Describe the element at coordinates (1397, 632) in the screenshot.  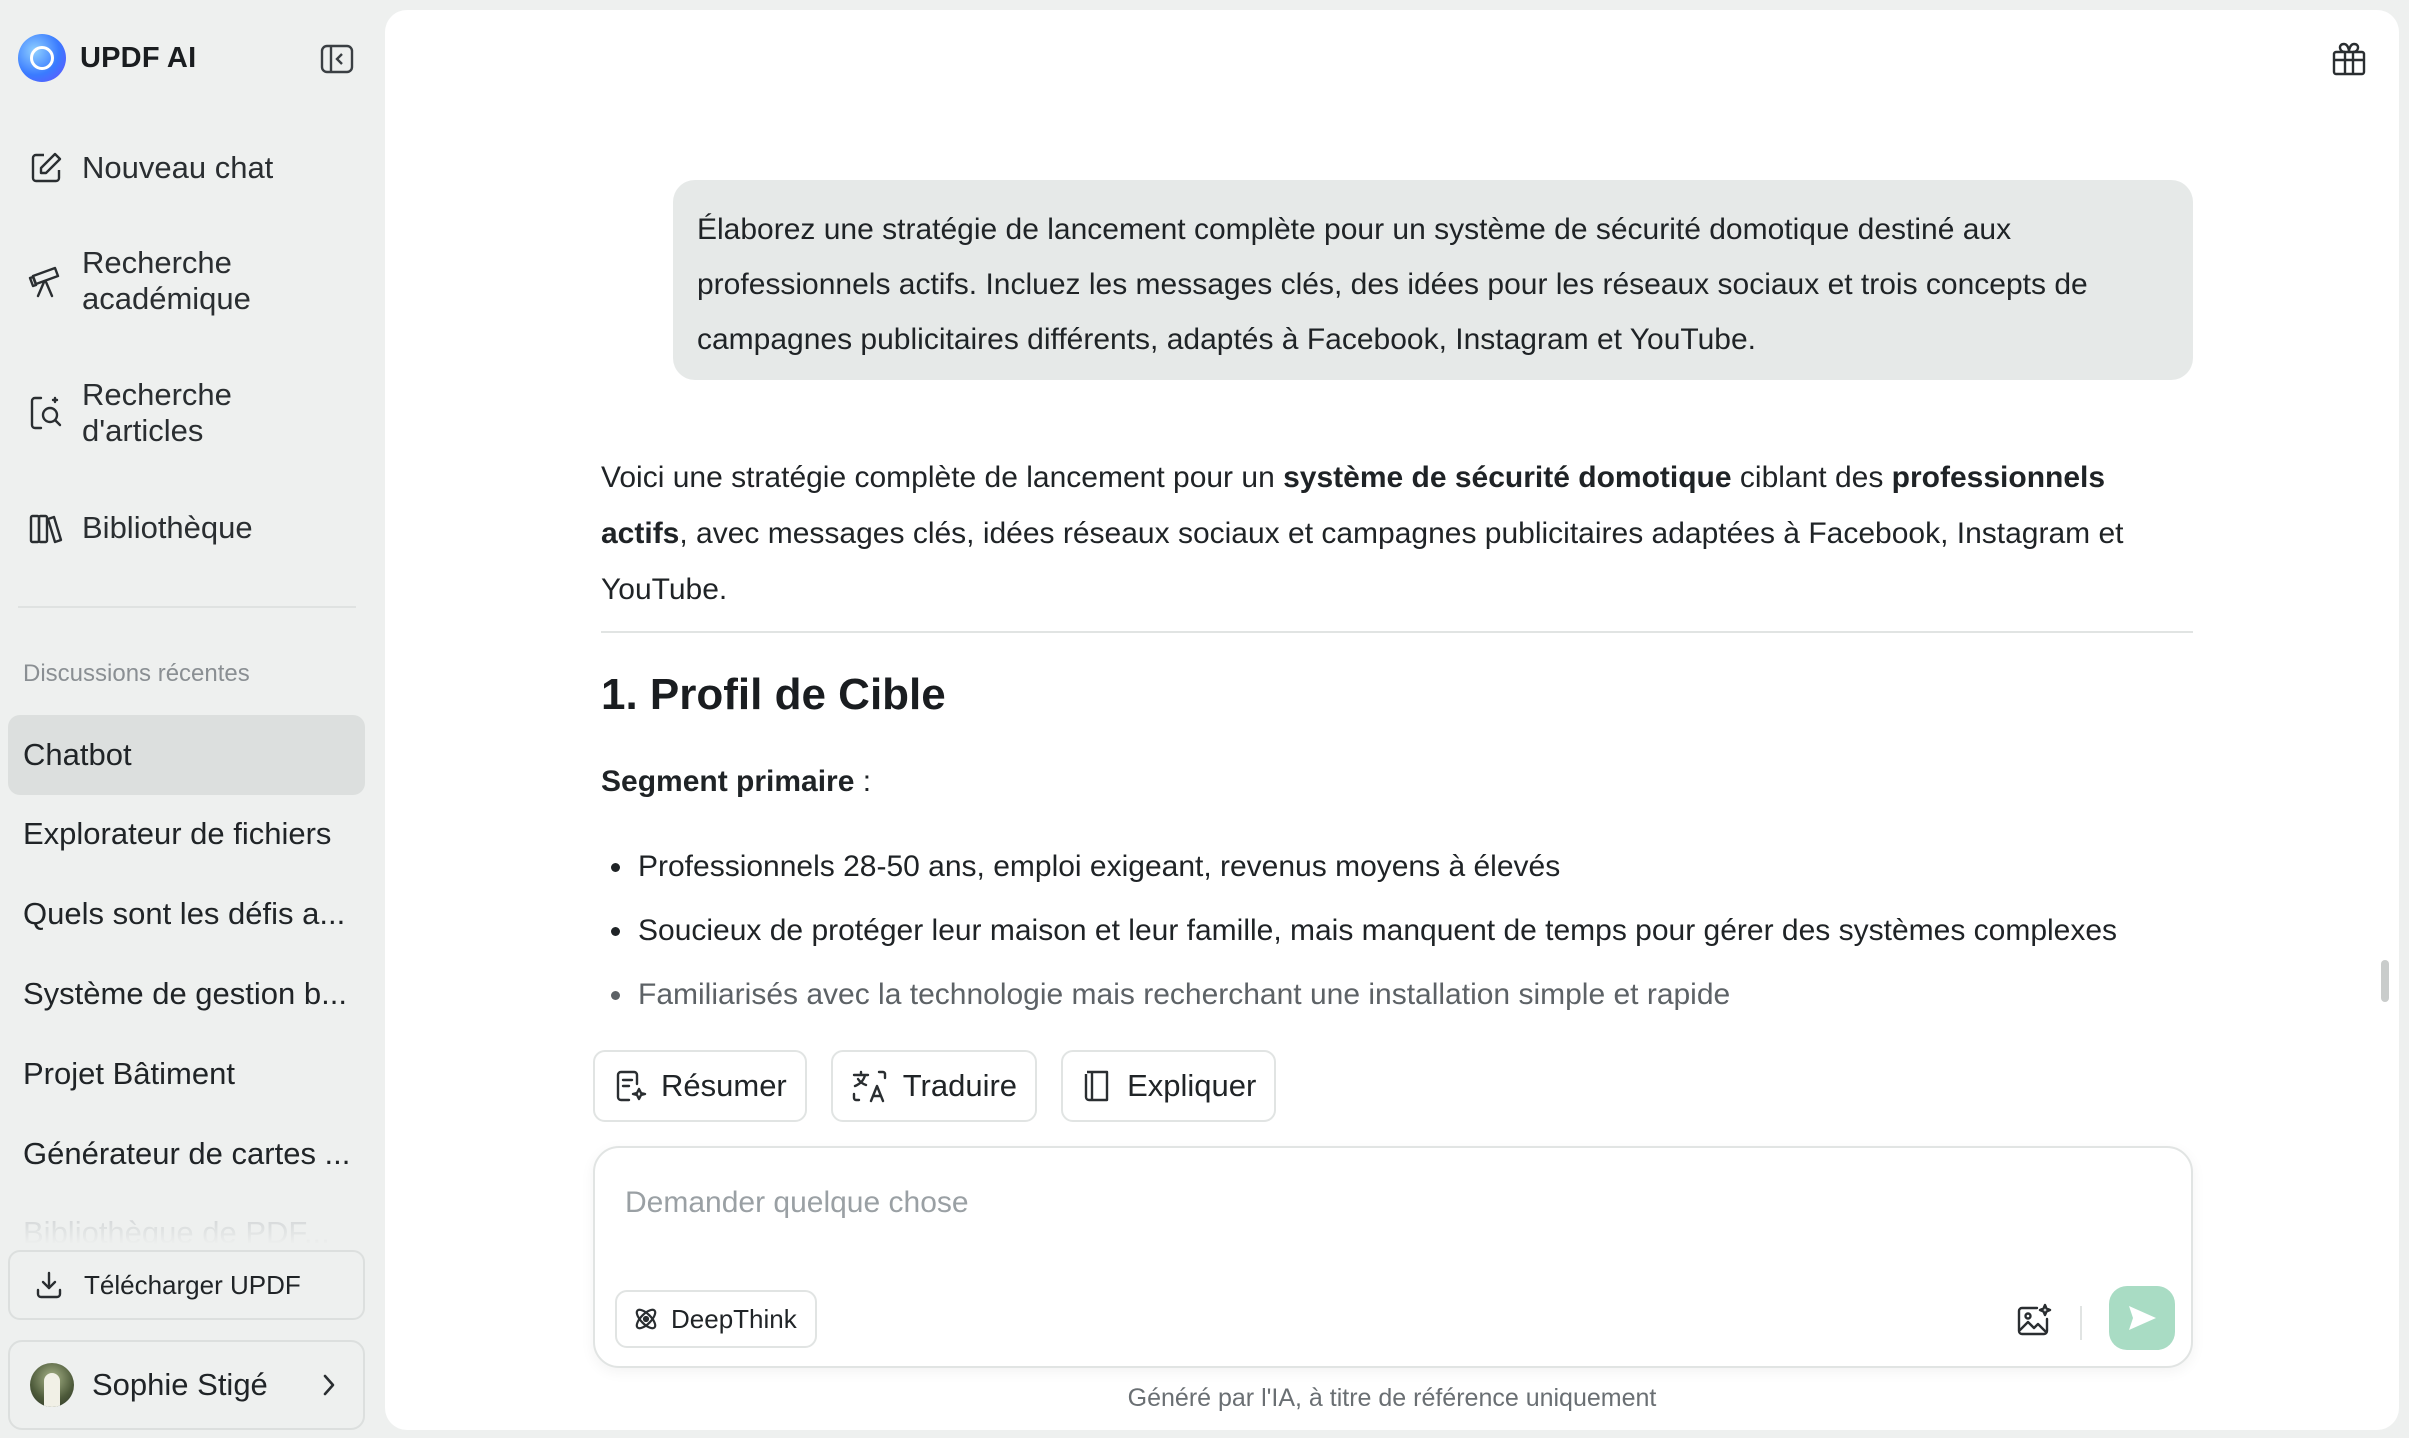
I see `answer-divider` at that location.